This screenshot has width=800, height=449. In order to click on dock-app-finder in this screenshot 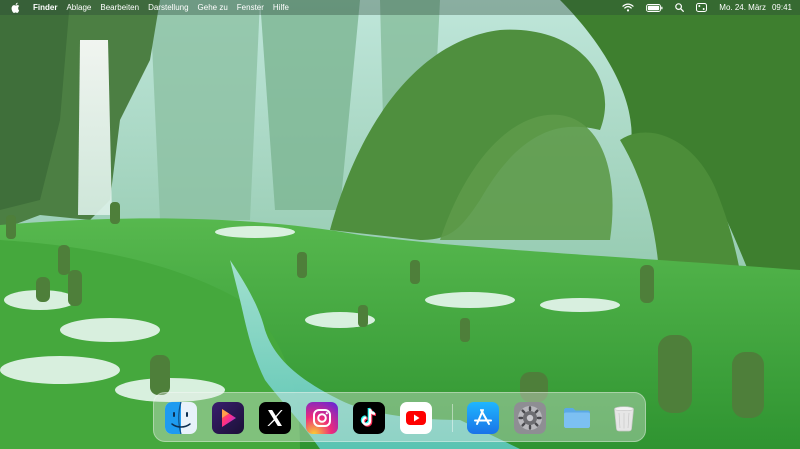, I will do `click(181, 418)`.